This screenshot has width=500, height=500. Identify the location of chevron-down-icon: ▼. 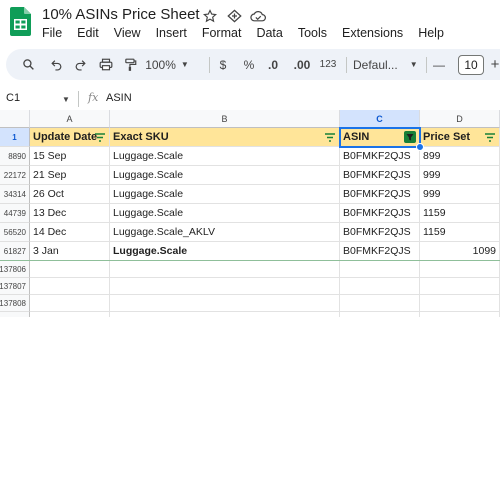
(66, 99).